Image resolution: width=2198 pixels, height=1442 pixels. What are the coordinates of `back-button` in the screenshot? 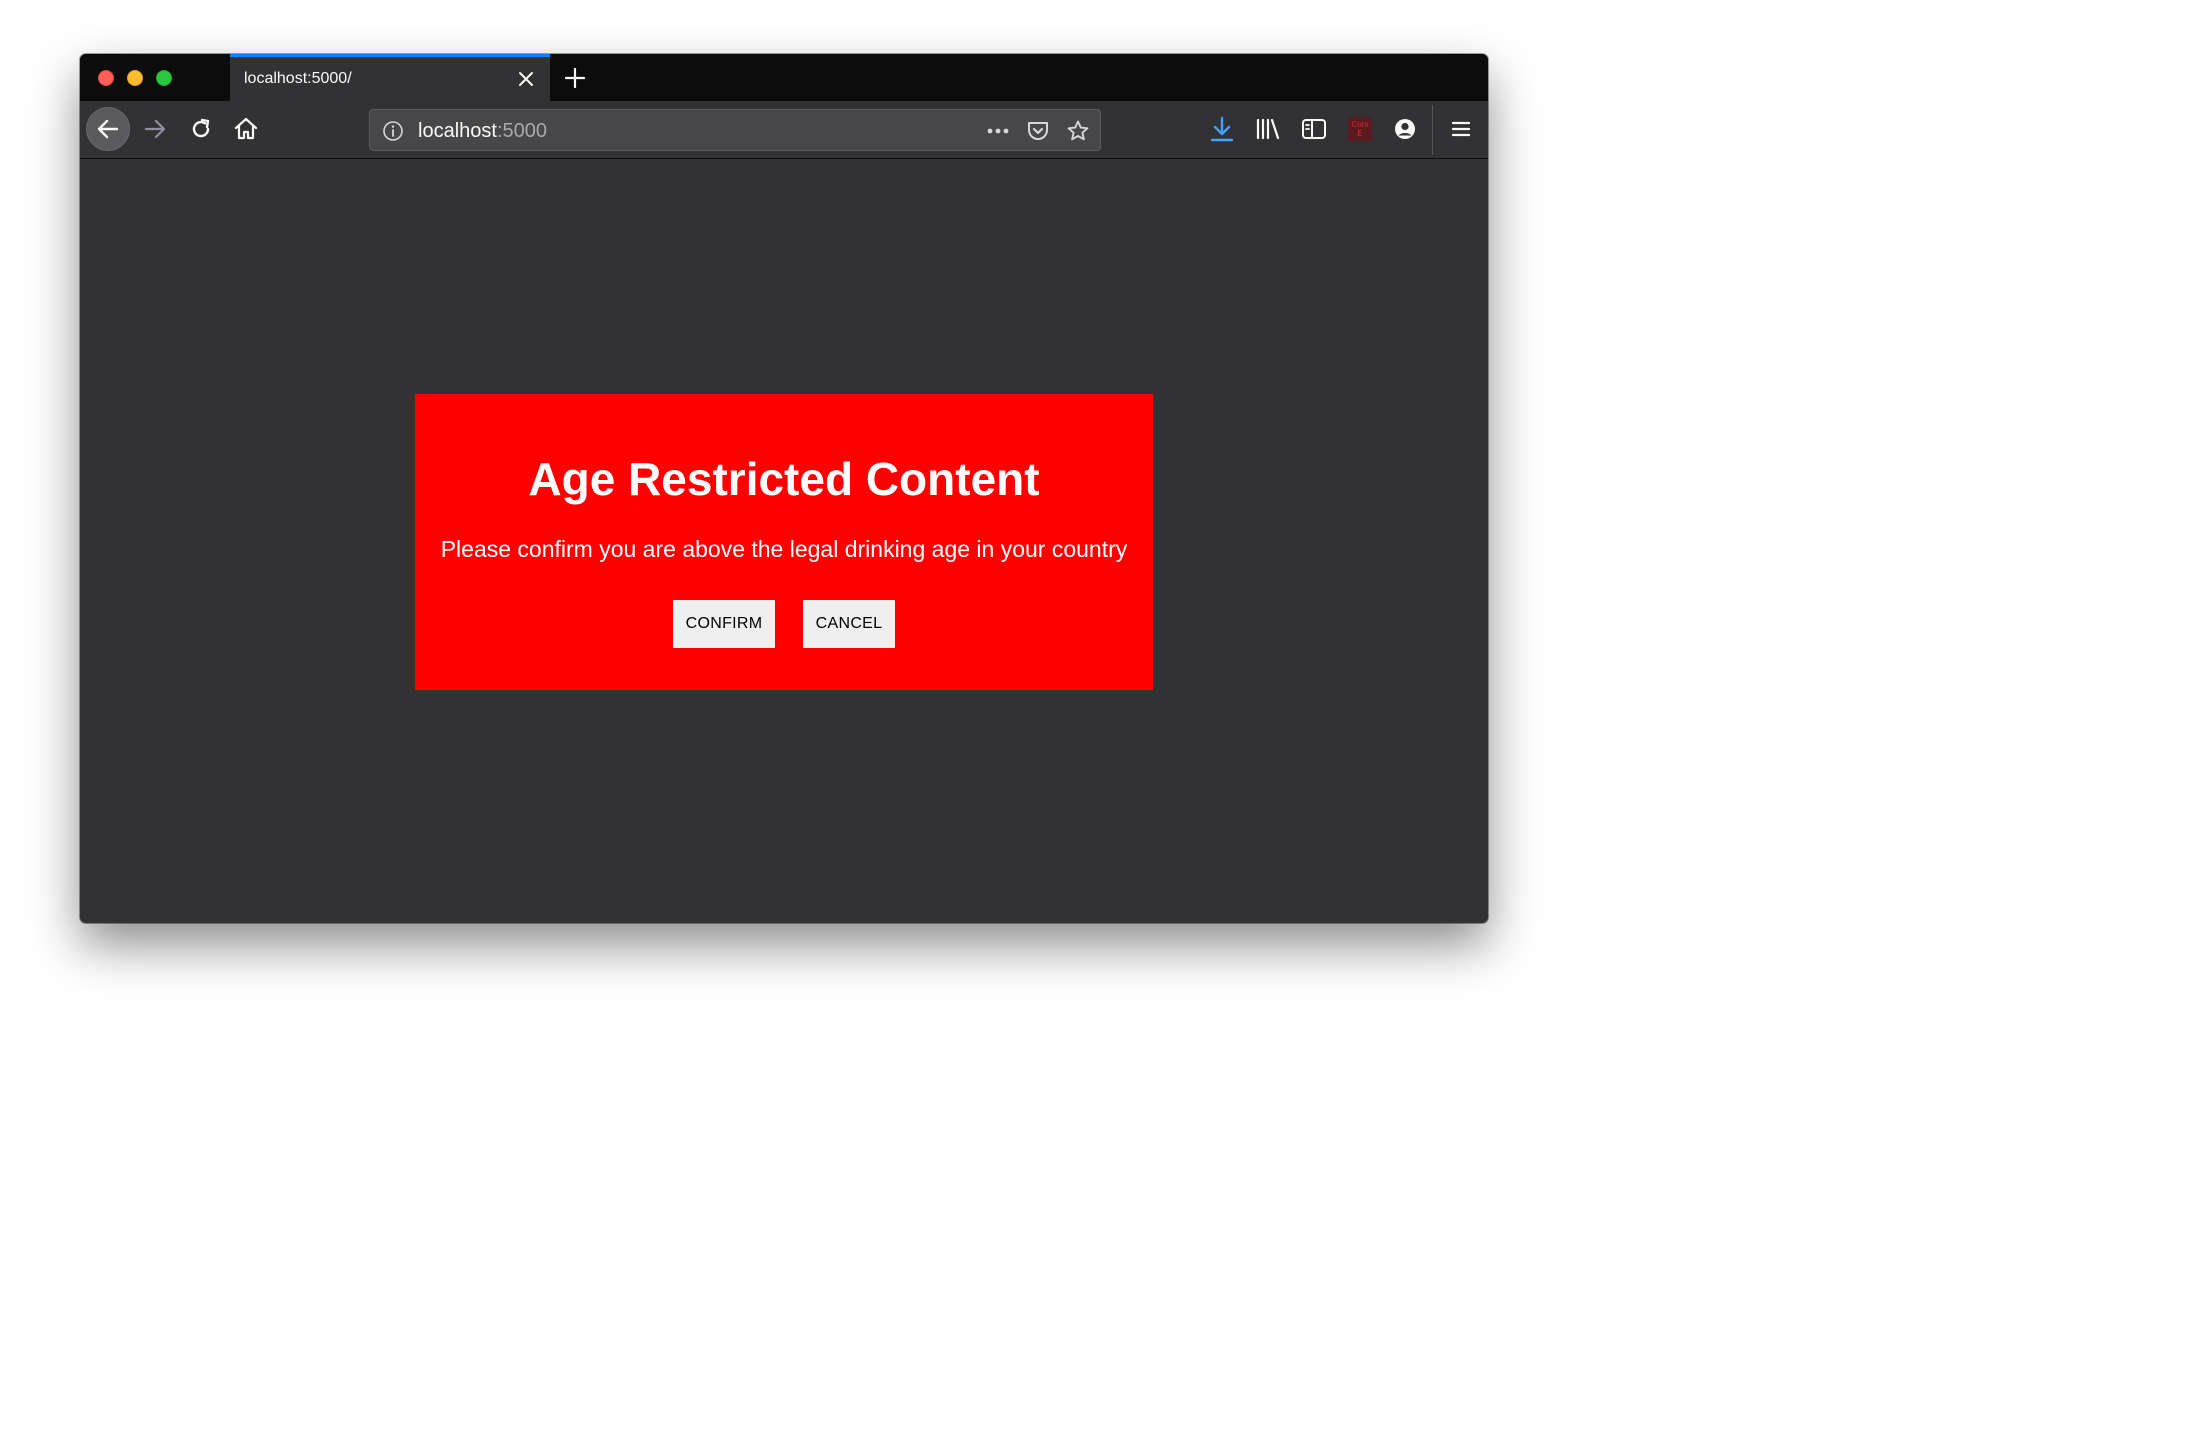 It's located at (108, 129).